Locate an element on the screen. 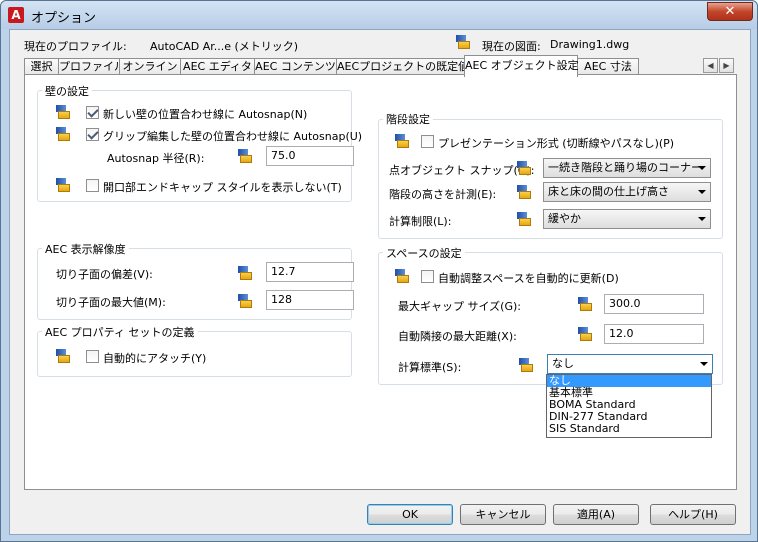 The height and width of the screenshot is (542, 758). autosnap-radius-input: 75.0 is located at coordinates (310, 156).